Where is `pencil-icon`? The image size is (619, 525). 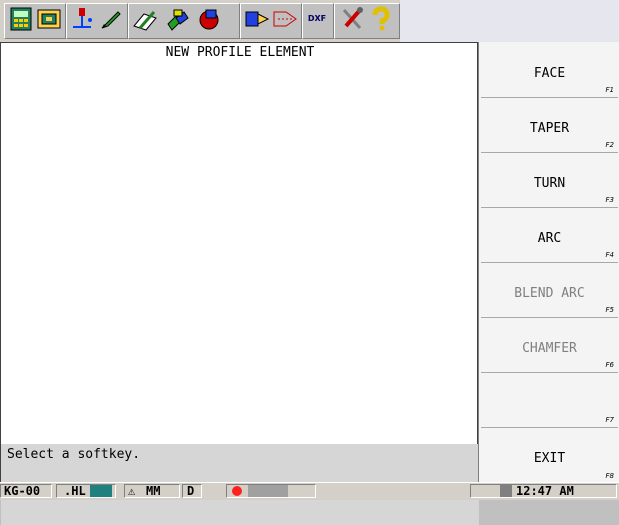
pencil-icon is located at coordinates (111, 19).